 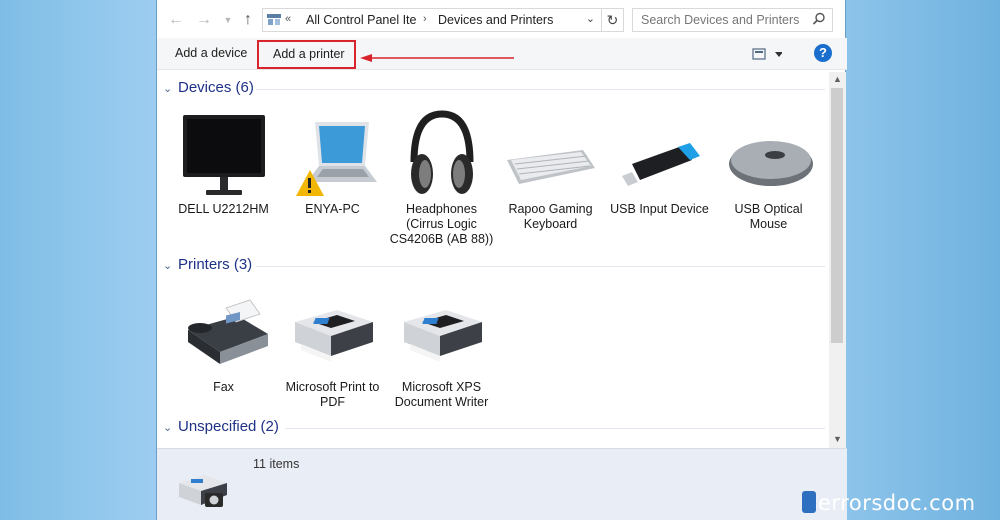 What do you see at coordinates (818, 18) in the screenshot?
I see `search-icon` at bounding box center [818, 18].